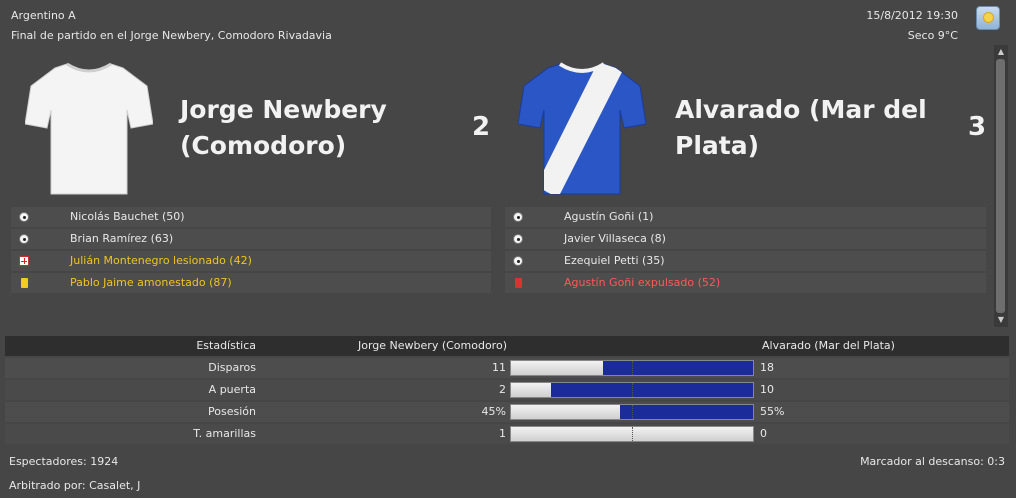 The height and width of the screenshot is (498, 1016). What do you see at coordinates (493, 411) in the screenshot?
I see `stat-home-value: 45%` at bounding box center [493, 411].